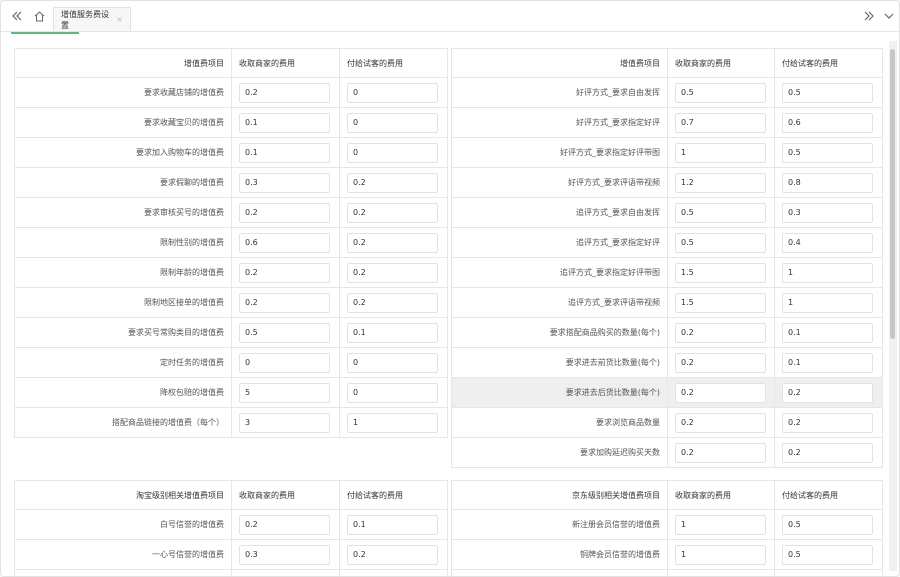  What do you see at coordinates (231, 422) in the screenshot?
I see `table-row: 搭配商品链接的增值费（每个）` at bounding box center [231, 422].